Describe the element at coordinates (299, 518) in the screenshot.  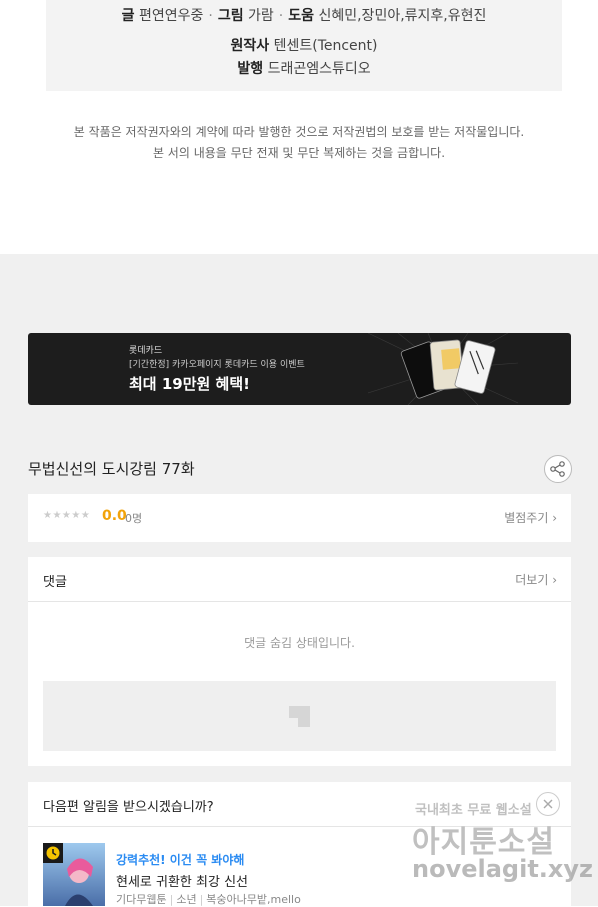
I see `rating-panel: ★★★★★ 0.0 0명 별점주기 ›` at that location.